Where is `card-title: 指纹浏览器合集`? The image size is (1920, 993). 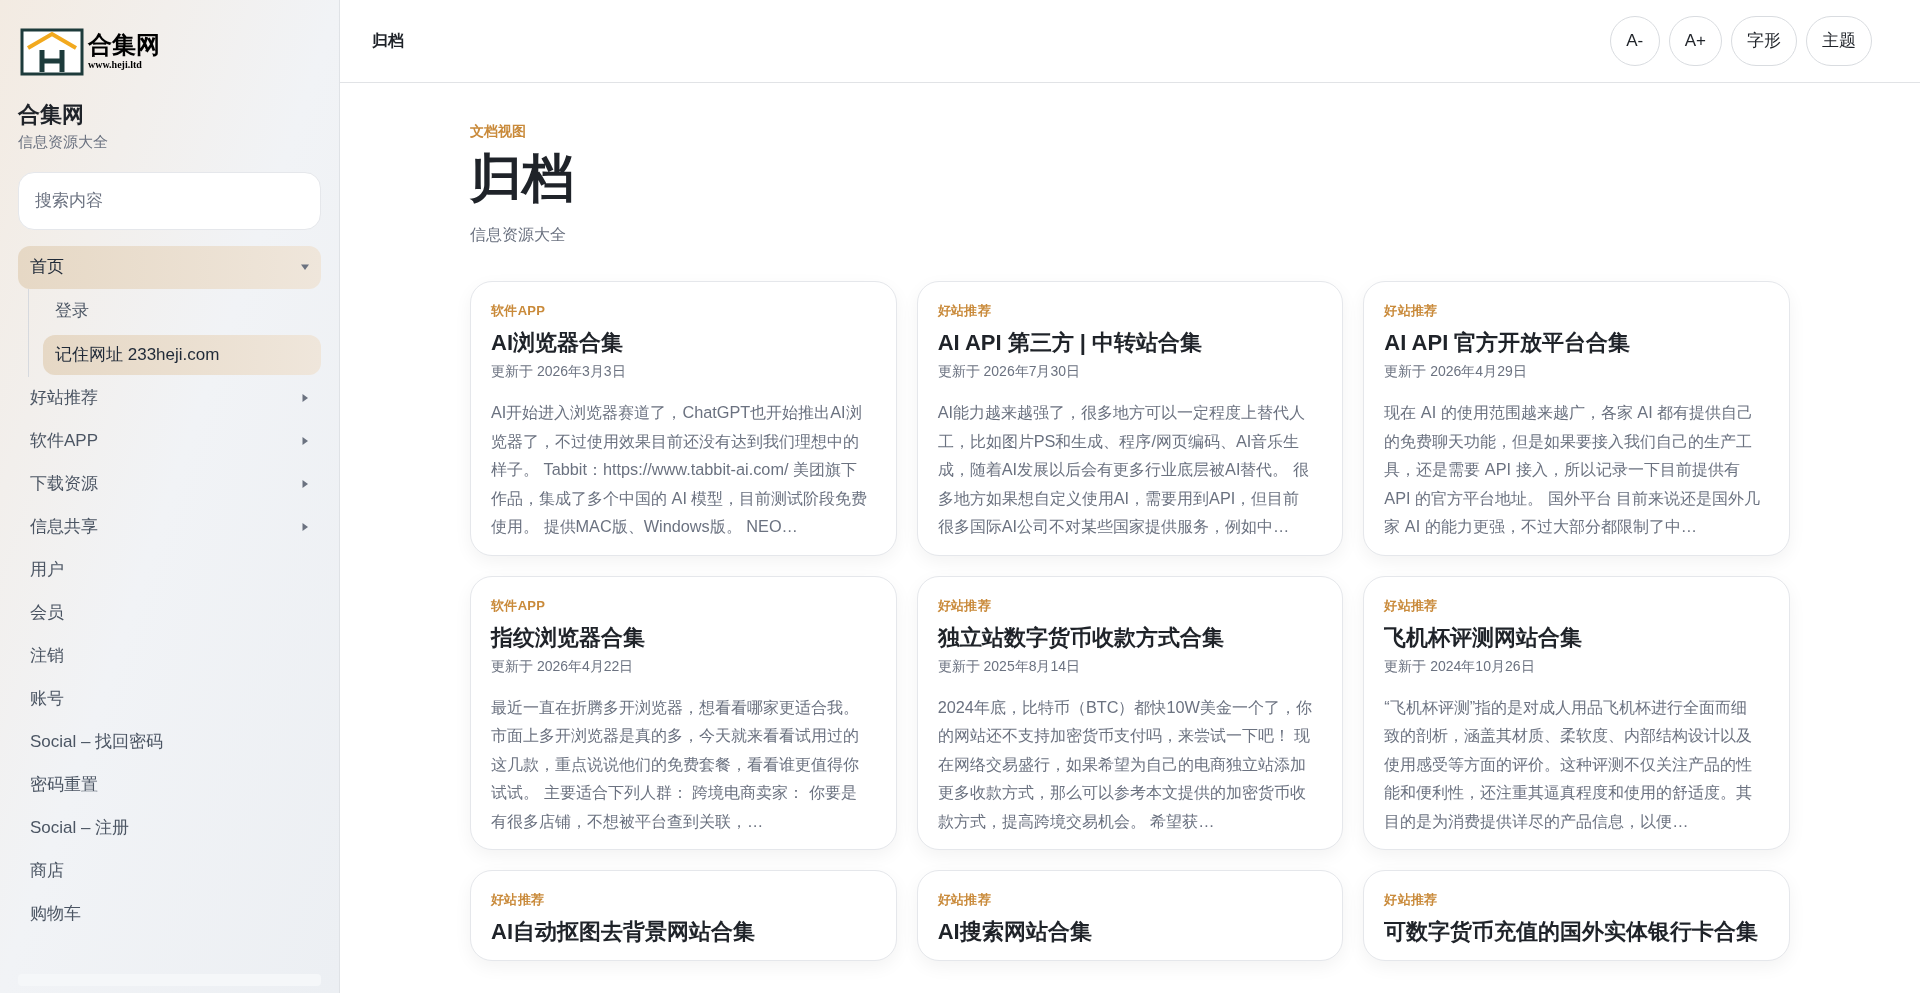 card-title: 指纹浏览器合集 is located at coordinates (683, 637).